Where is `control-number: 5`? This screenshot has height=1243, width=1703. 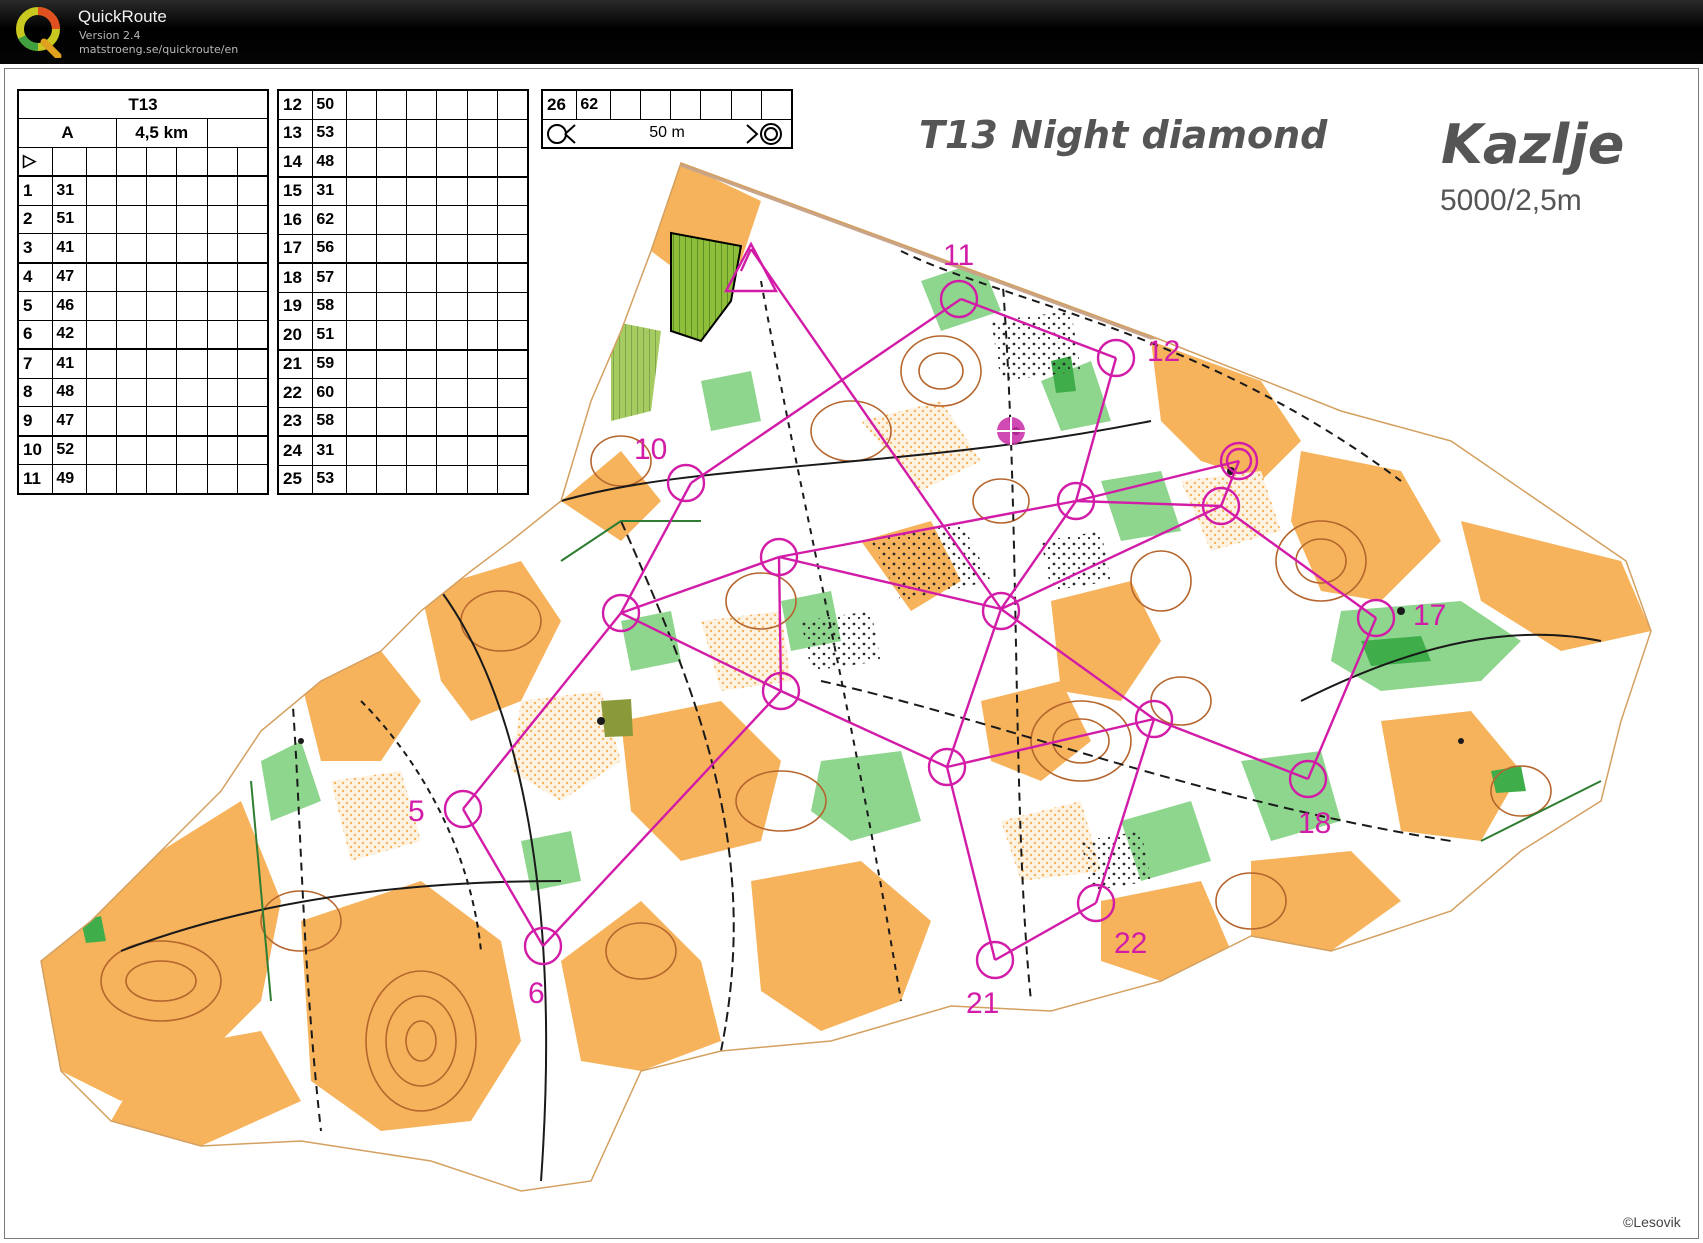
control-number: 5 is located at coordinates (35, 306).